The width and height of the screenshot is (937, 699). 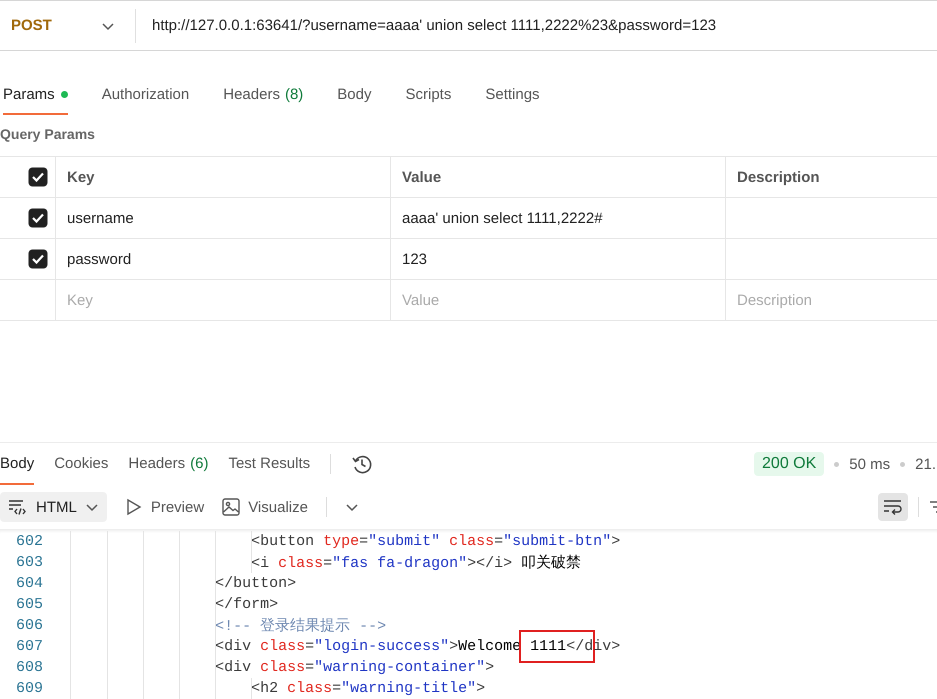 What do you see at coordinates (29, 562) in the screenshot?
I see `line-number: 603` at bounding box center [29, 562].